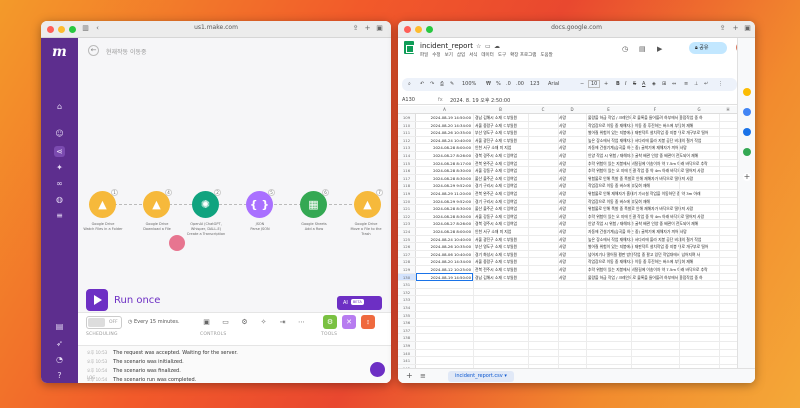 This screenshot has width=800, height=408. I want to click on cell-description: 작업장으로 이동 중 버스에 부딪혀 재해, so click(658, 201).